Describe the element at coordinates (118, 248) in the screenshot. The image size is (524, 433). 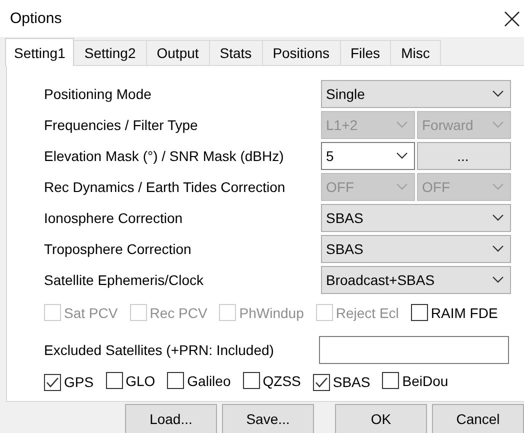
I see `setting-label: Troposphere Correction` at that location.